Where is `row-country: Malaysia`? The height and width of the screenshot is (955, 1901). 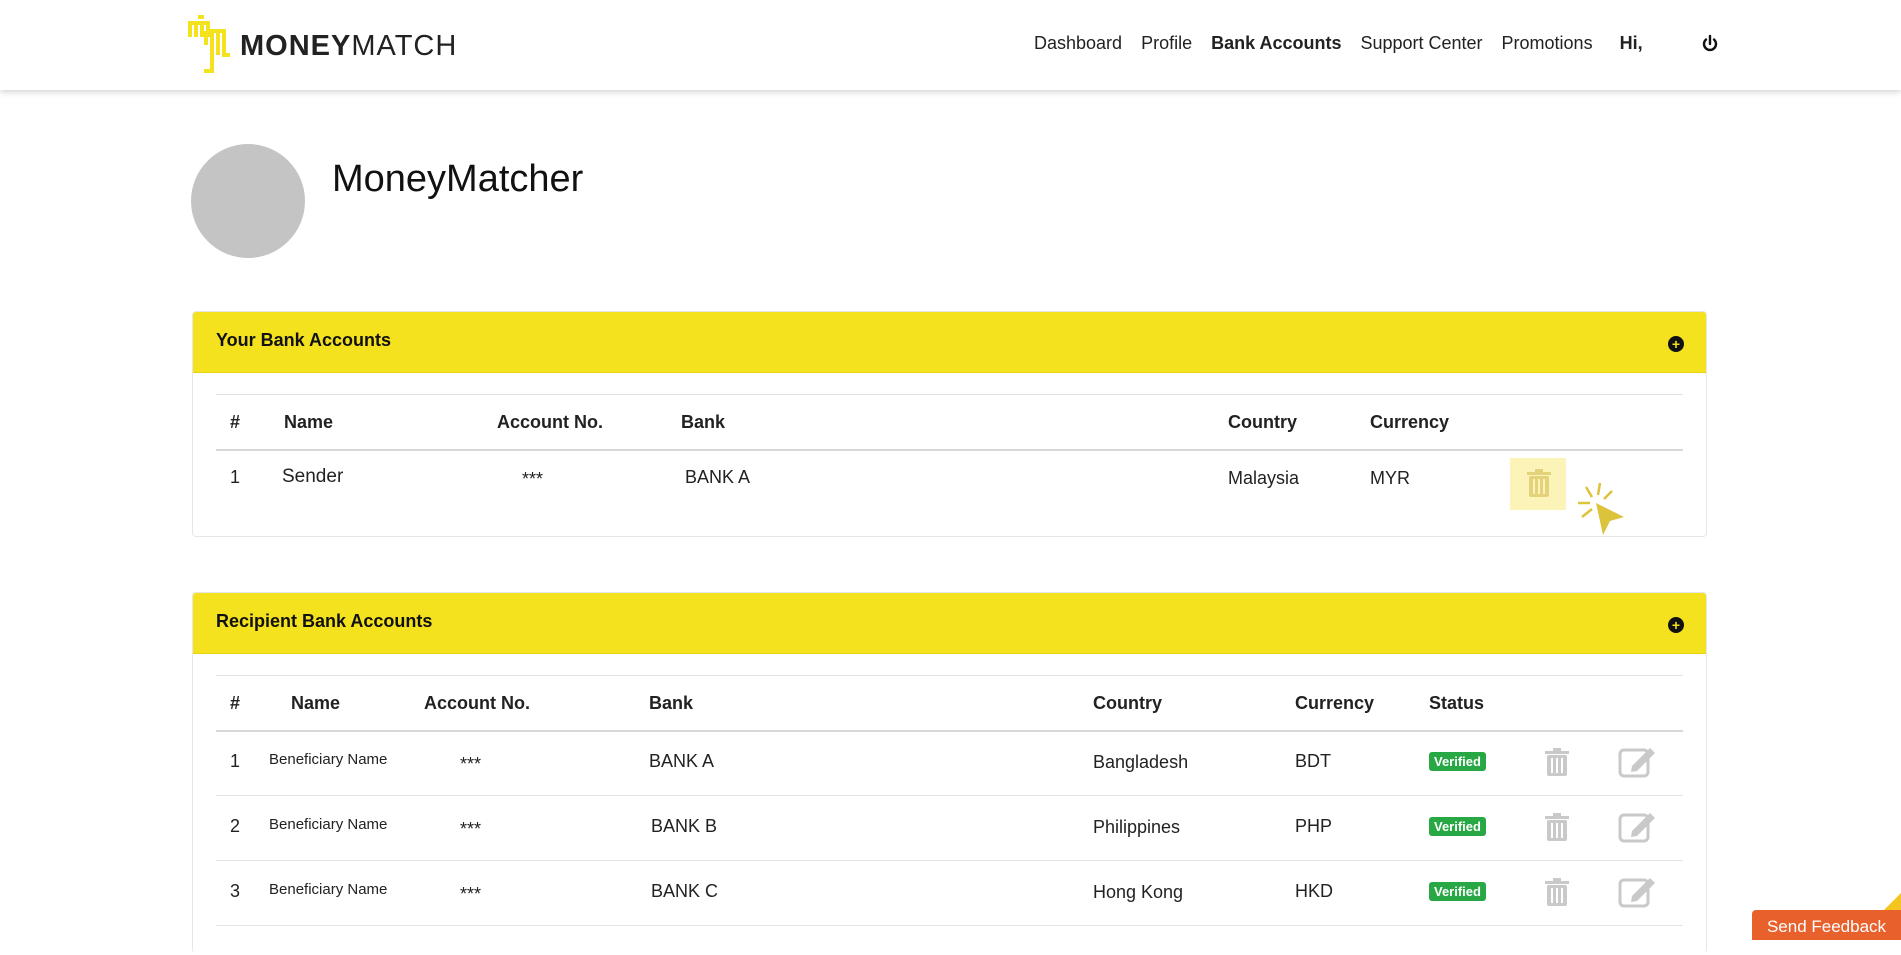
row-country: Malaysia is located at coordinates (1263, 478).